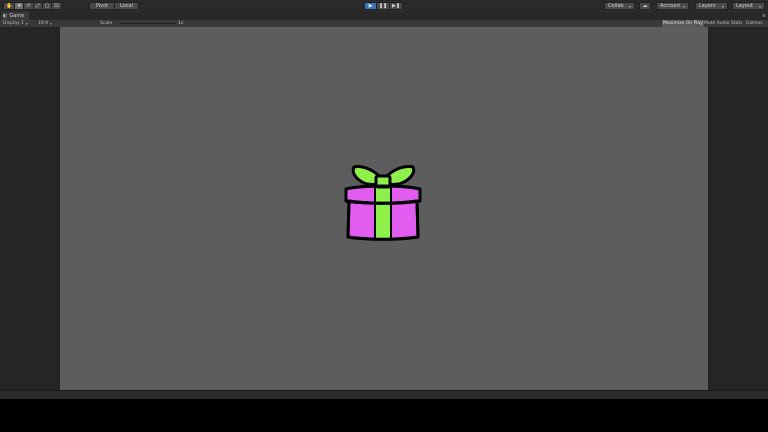  I want to click on scale-tool-button: ⤢, so click(38, 6).